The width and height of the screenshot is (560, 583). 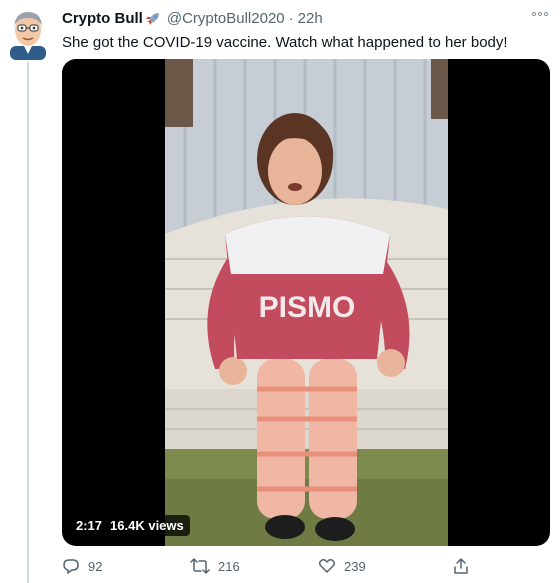 What do you see at coordinates (147, 525) in the screenshot?
I see `video-views: 16.4K views` at bounding box center [147, 525].